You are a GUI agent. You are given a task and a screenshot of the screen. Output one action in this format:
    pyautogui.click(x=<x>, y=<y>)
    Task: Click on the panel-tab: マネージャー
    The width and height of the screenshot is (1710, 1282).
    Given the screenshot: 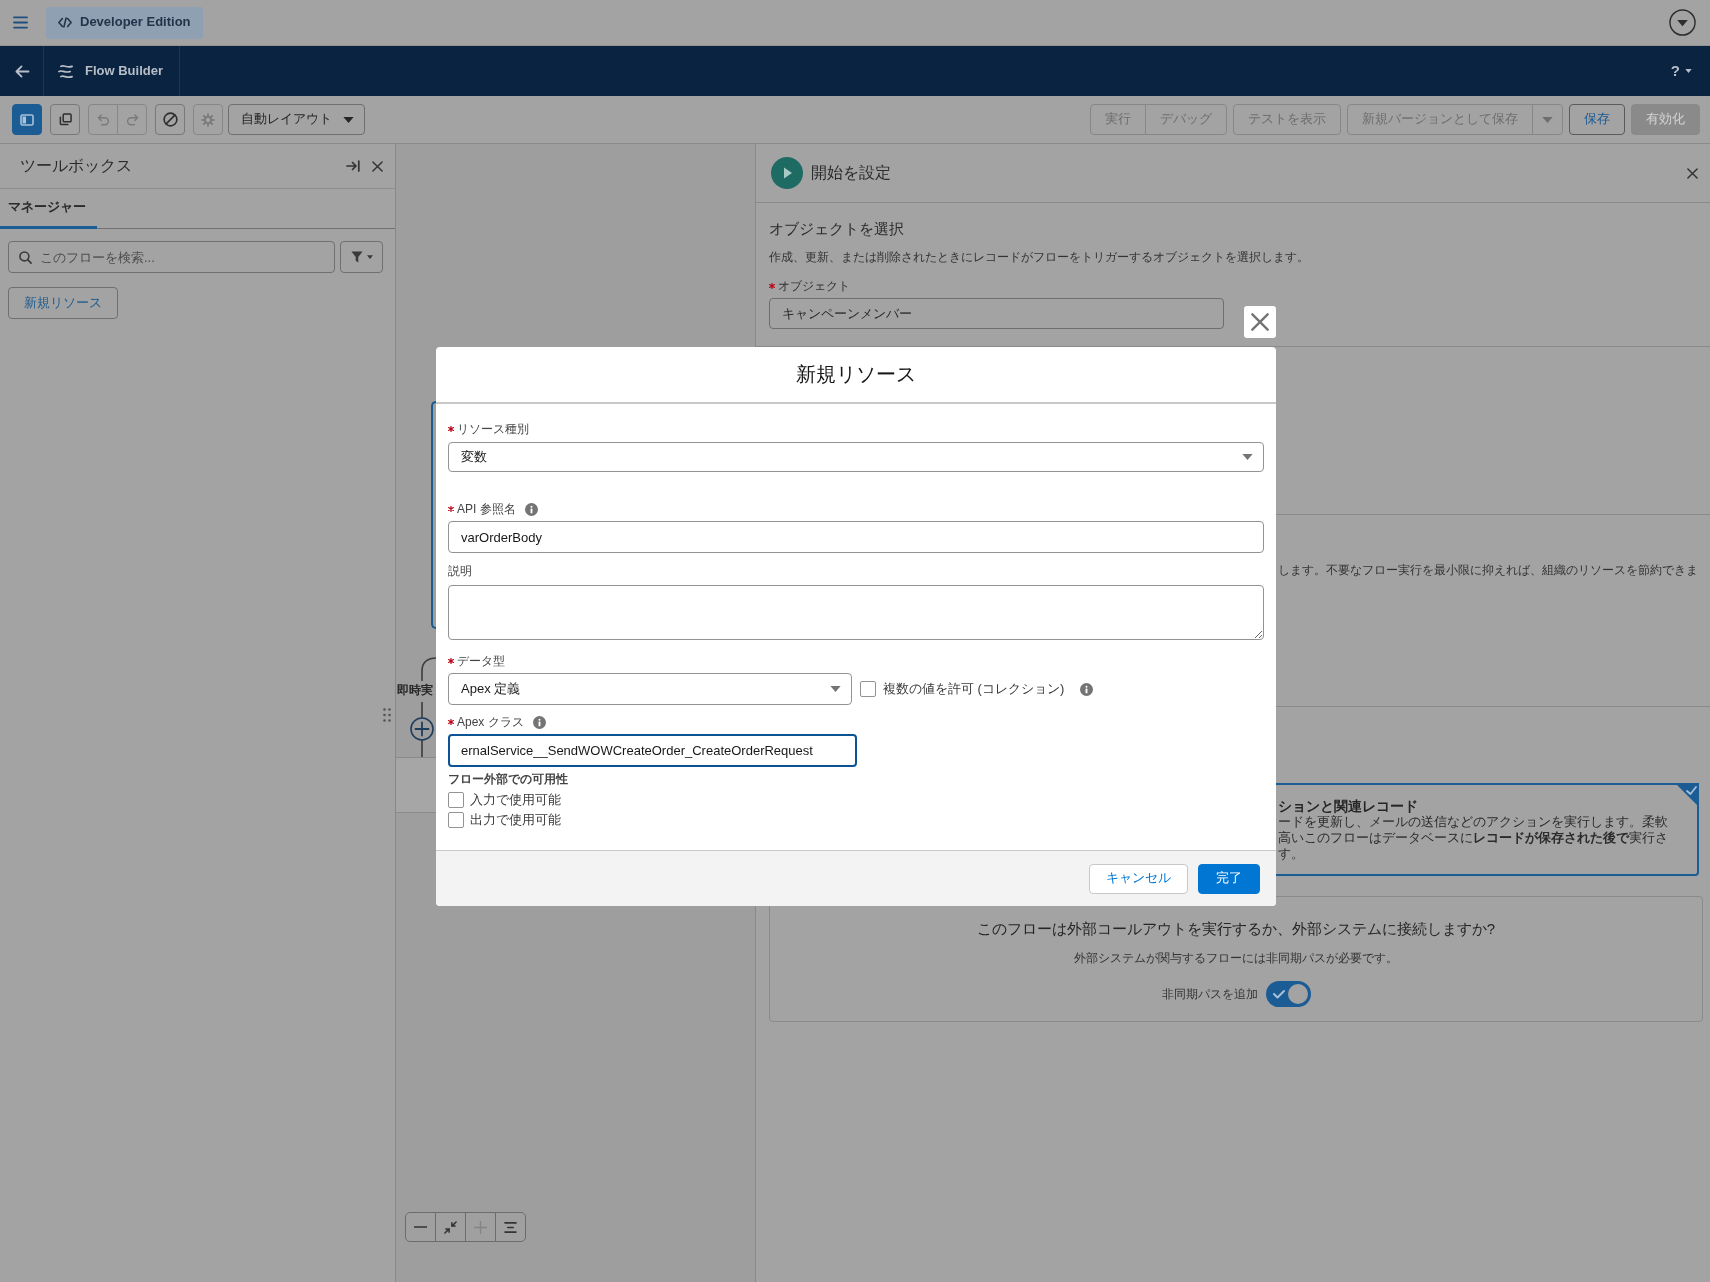 What is the action you would take?
    pyautogui.click(x=48, y=209)
    